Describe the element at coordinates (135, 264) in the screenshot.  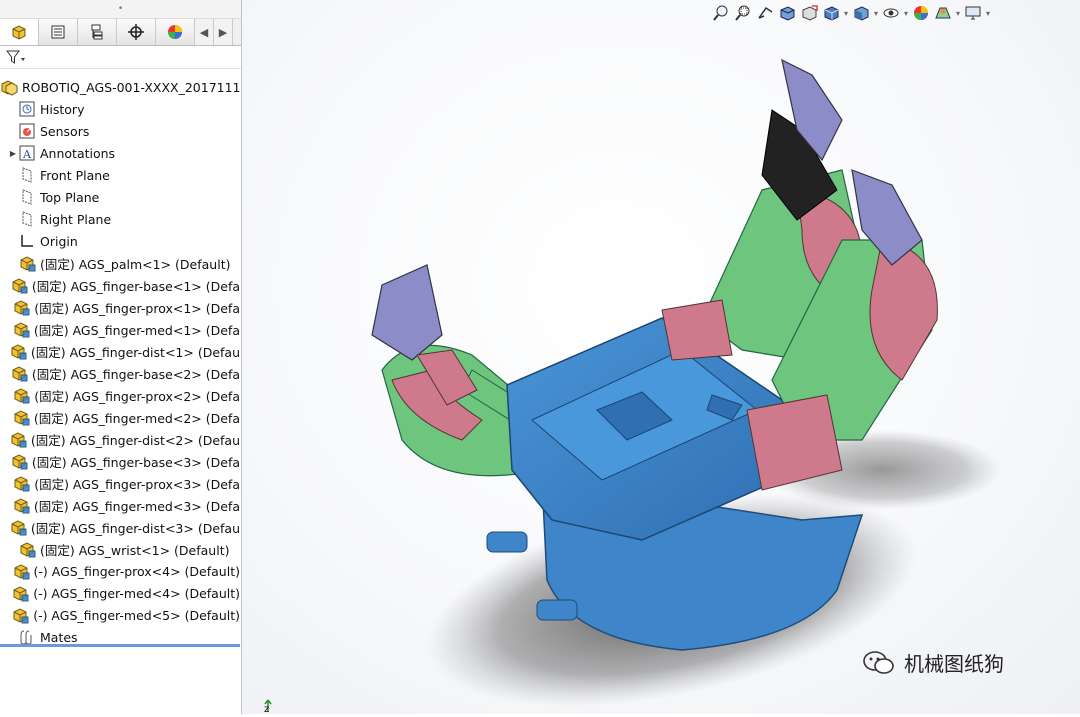
I see `tree-item-label: (固定) AGS_palm<1> (Default)` at that location.